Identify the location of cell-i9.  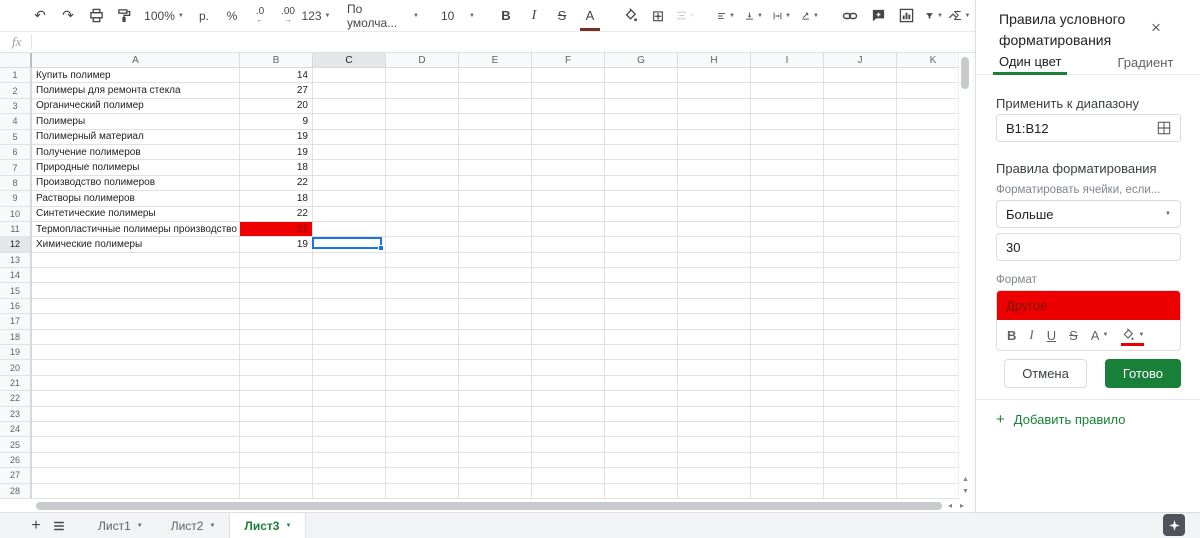
(787, 199).